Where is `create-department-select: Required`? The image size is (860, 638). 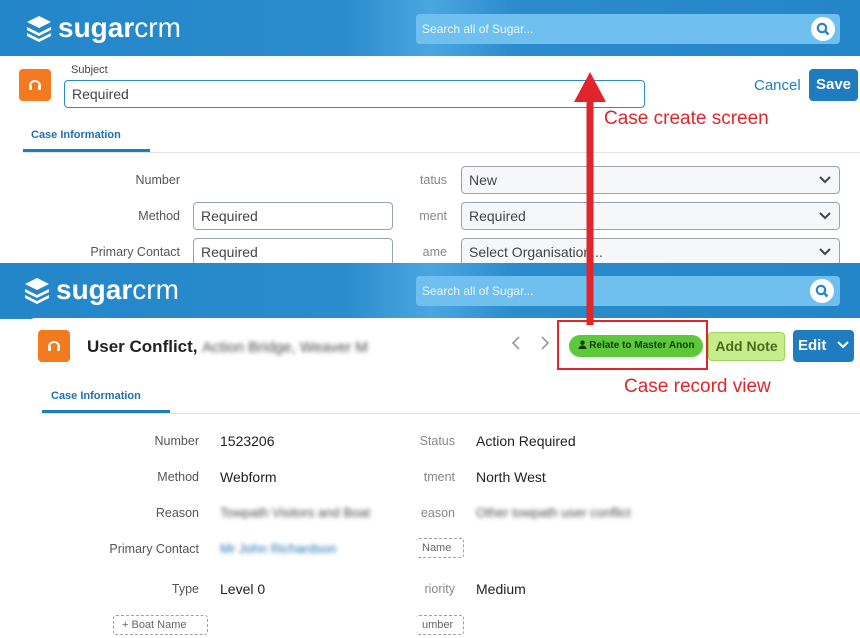
create-department-select: Required is located at coordinates (650, 216).